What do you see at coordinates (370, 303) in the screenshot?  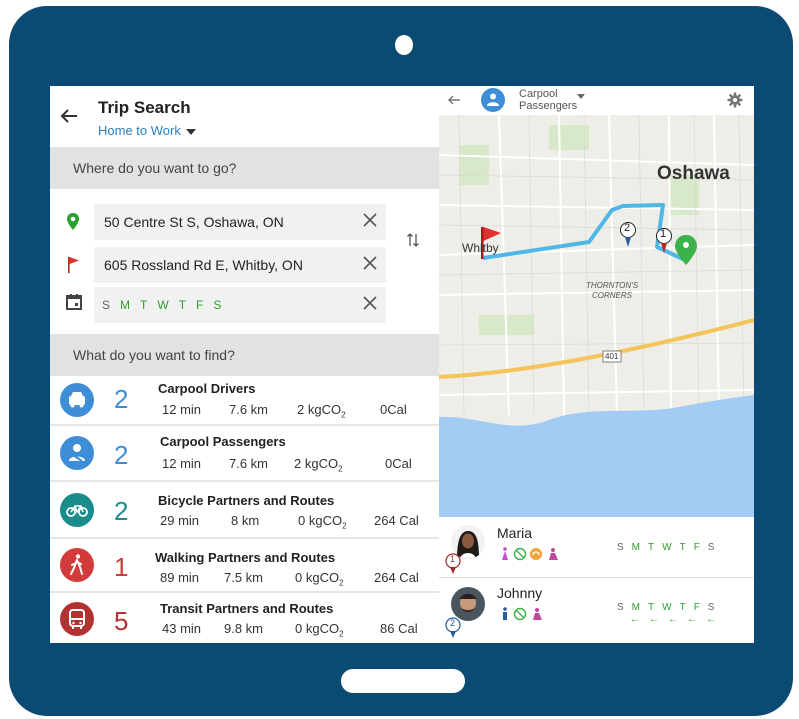 I see `clear-days-icon` at bounding box center [370, 303].